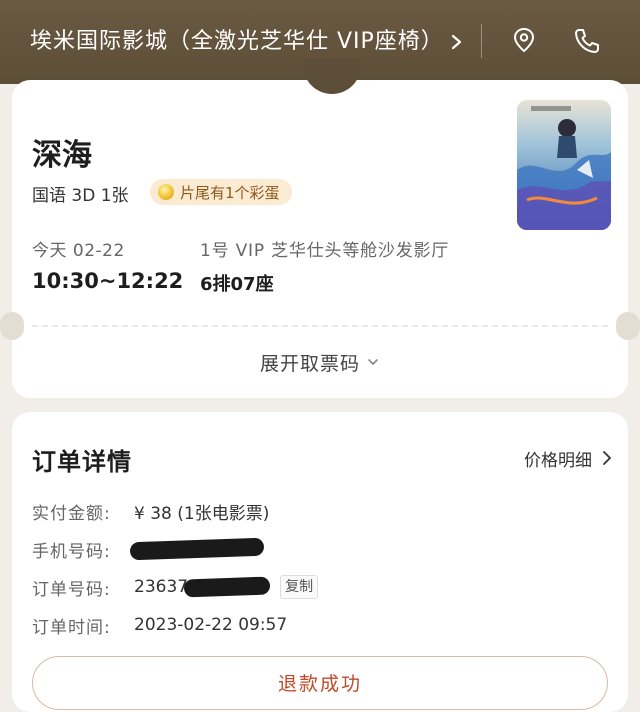 The image size is (640, 712). What do you see at coordinates (524, 40) in the screenshot?
I see `location-pin-icon` at bounding box center [524, 40].